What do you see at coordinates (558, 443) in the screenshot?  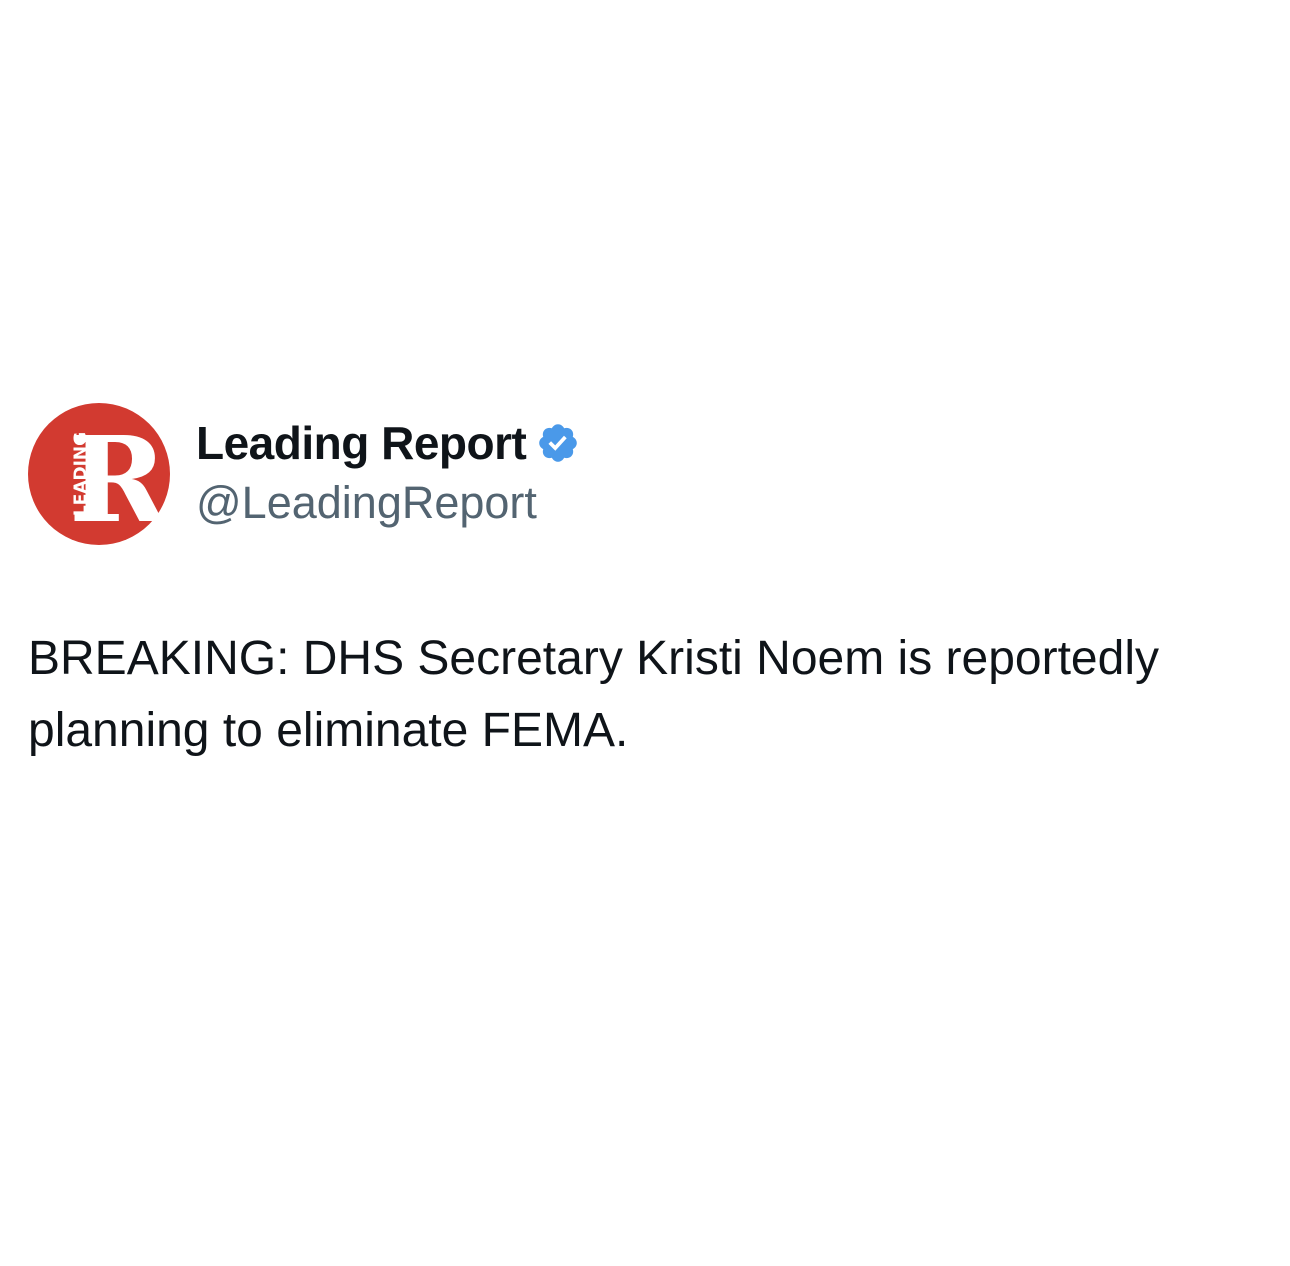 I see `verified-checkmark-icon` at bounding box center [558, 443].